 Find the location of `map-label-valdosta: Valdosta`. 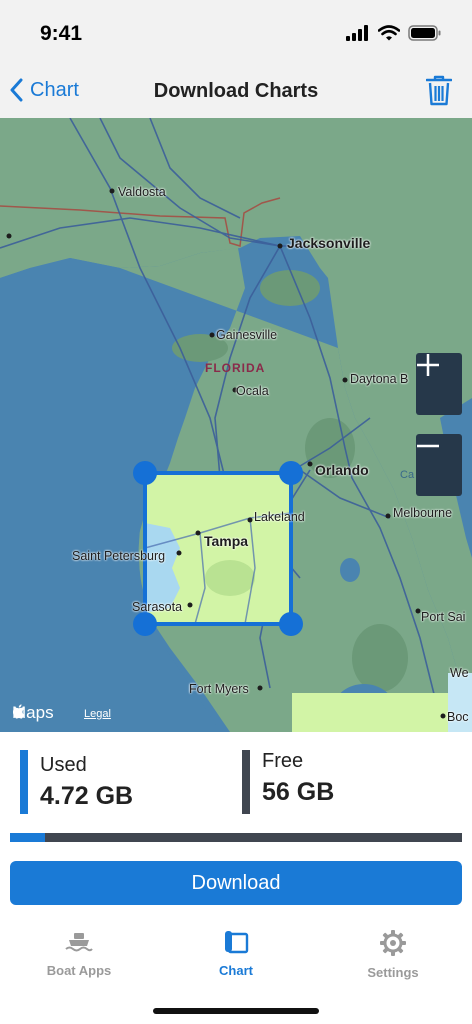

map-label-valdosta: Valdosta is located at coordinates (142, 192).